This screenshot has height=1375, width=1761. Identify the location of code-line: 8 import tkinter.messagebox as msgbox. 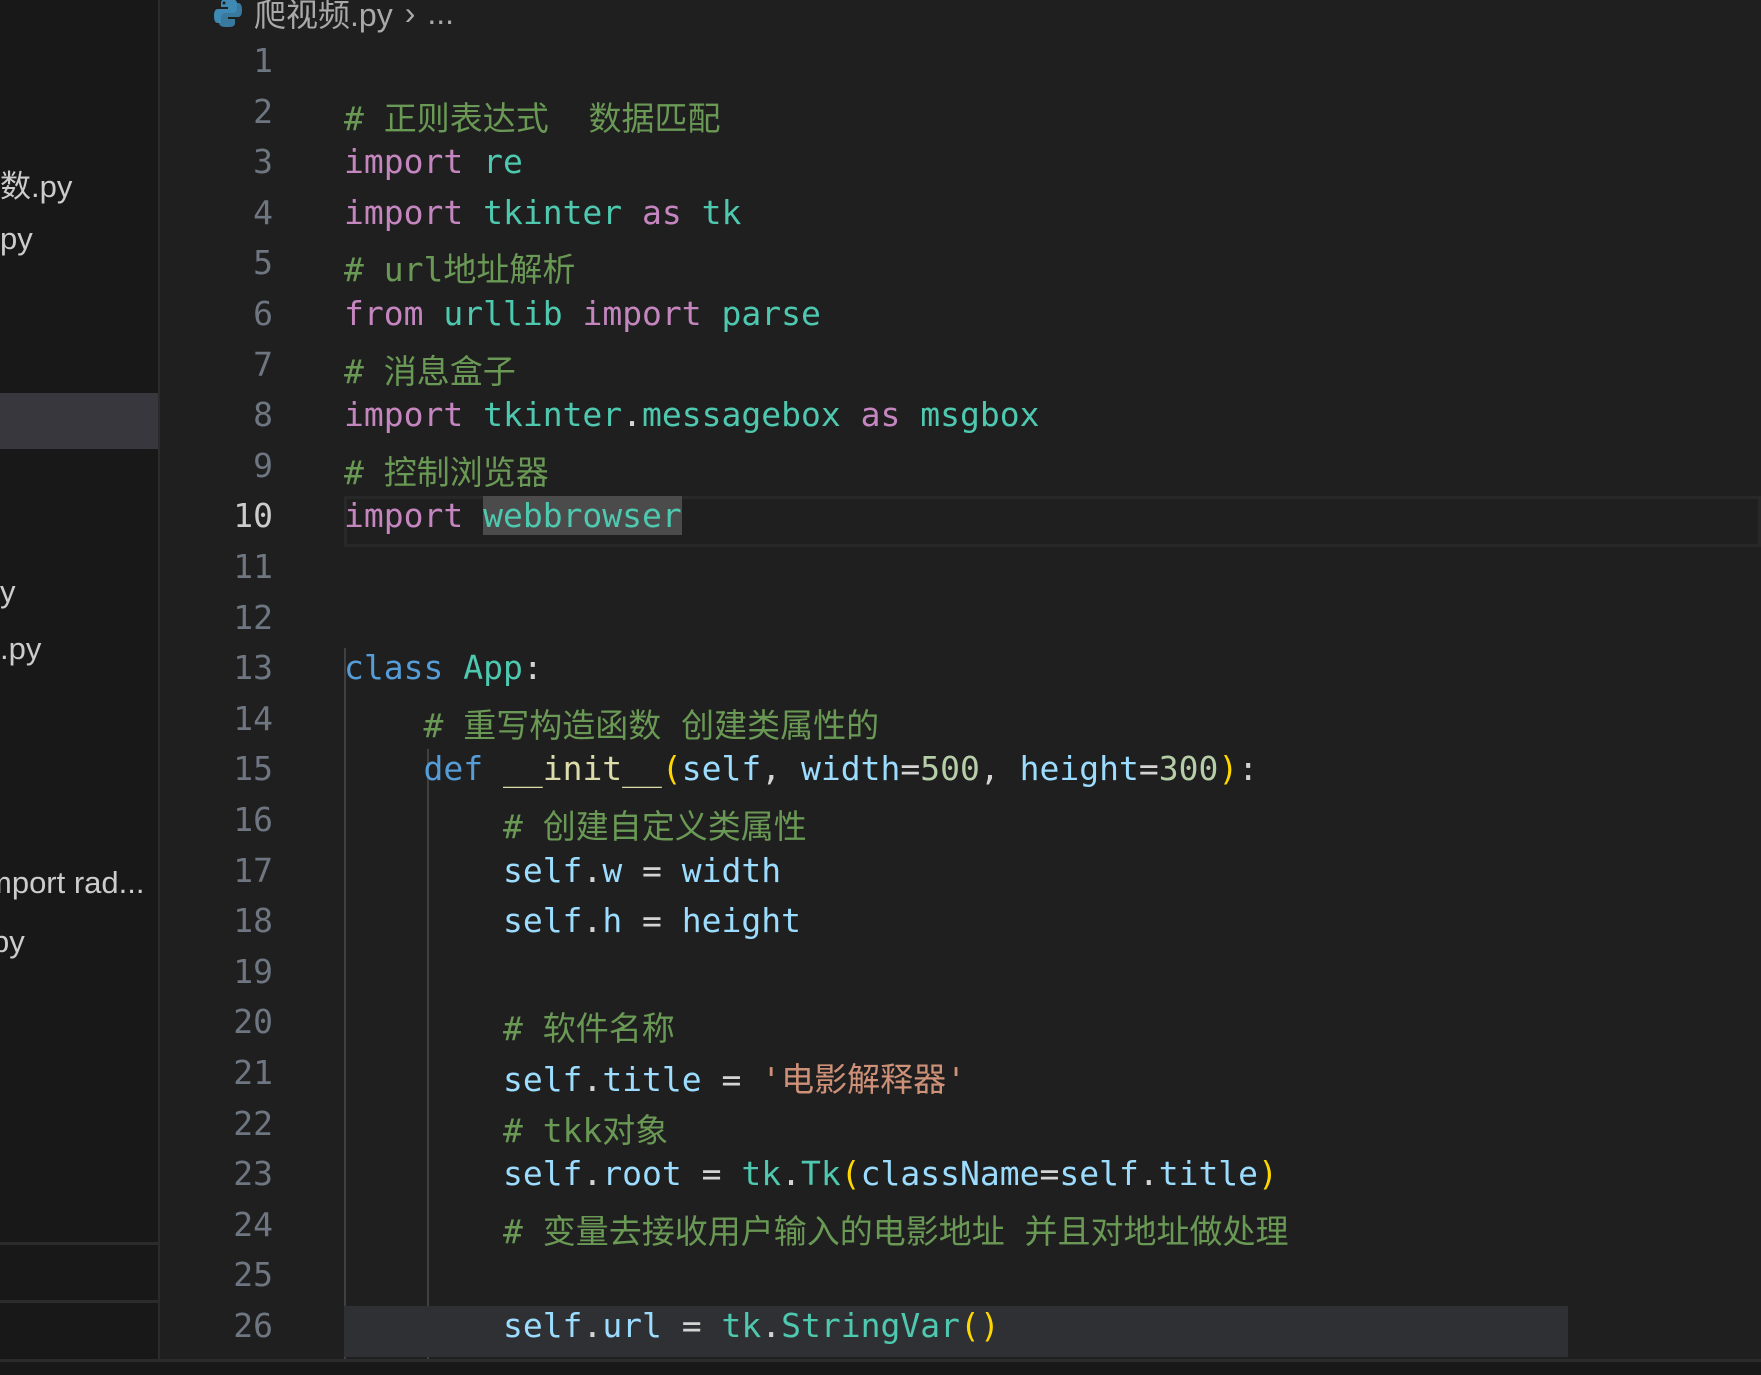
(961, 420).